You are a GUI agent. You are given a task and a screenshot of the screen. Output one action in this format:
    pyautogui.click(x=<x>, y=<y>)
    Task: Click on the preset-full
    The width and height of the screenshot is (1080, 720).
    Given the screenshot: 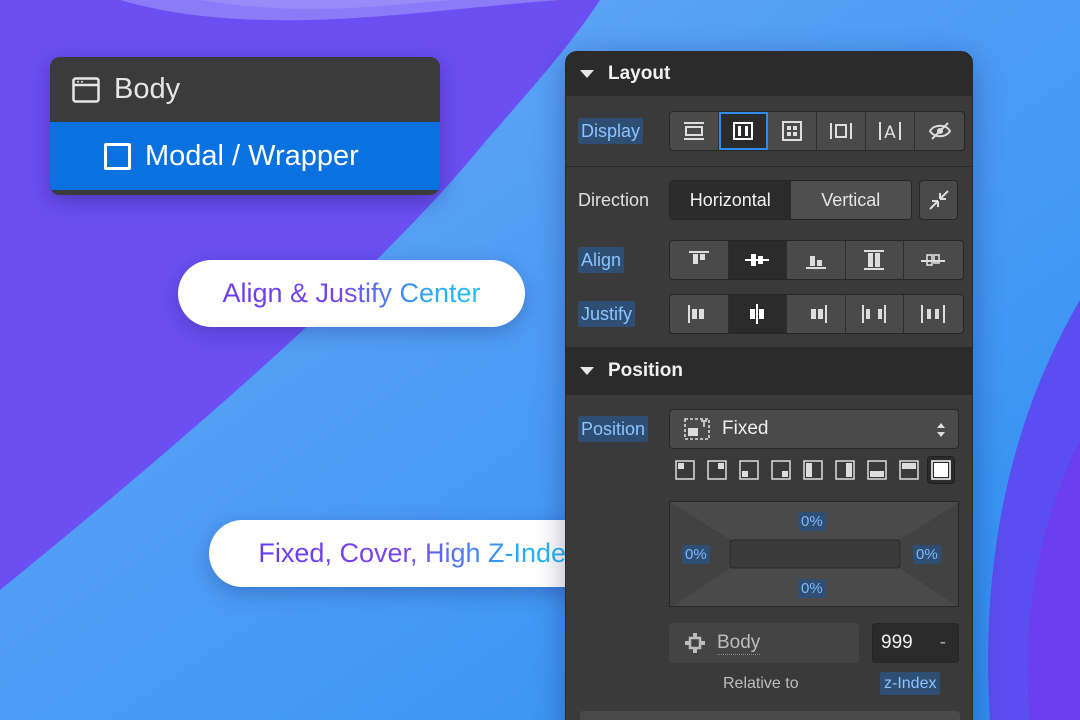 What is the action you would take?
    pyautogui.click(x=941, y=470)
    